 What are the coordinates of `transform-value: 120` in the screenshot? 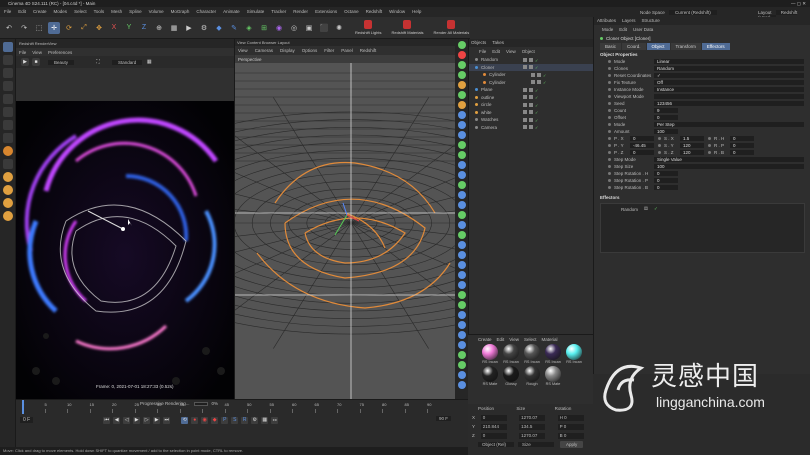 It's located at (692, 145).